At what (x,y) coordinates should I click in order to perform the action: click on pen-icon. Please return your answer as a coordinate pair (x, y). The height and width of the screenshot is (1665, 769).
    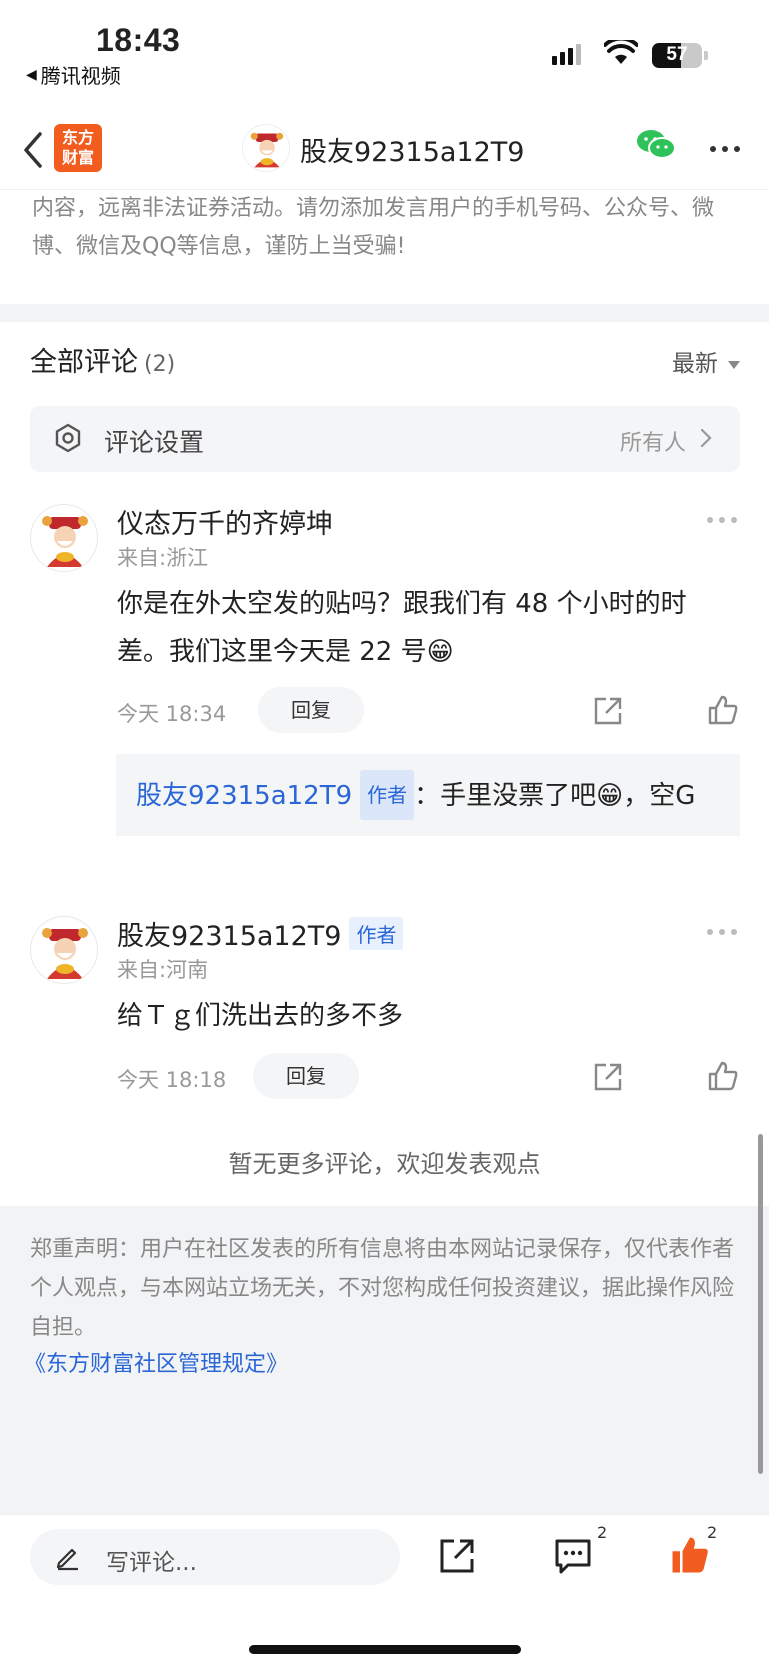
    Looking at the image, I should click on (67, 1559).